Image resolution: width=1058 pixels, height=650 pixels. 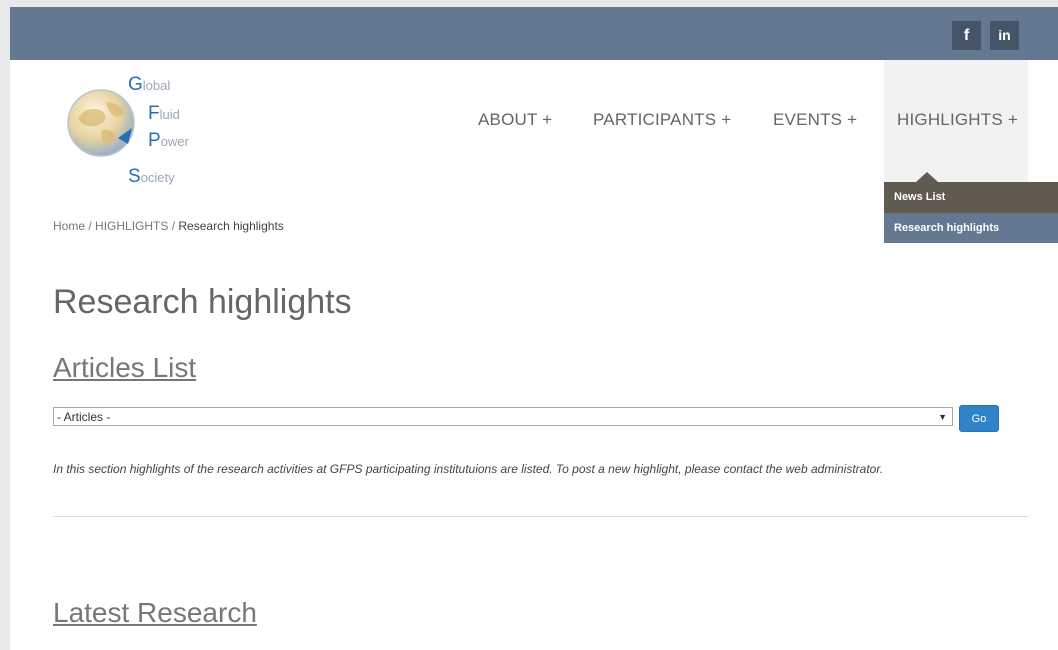 What do you see at coordinates (168, 140) in the screenshot?
I see `logo-text-power: Power` at bounding box center [168, 140].